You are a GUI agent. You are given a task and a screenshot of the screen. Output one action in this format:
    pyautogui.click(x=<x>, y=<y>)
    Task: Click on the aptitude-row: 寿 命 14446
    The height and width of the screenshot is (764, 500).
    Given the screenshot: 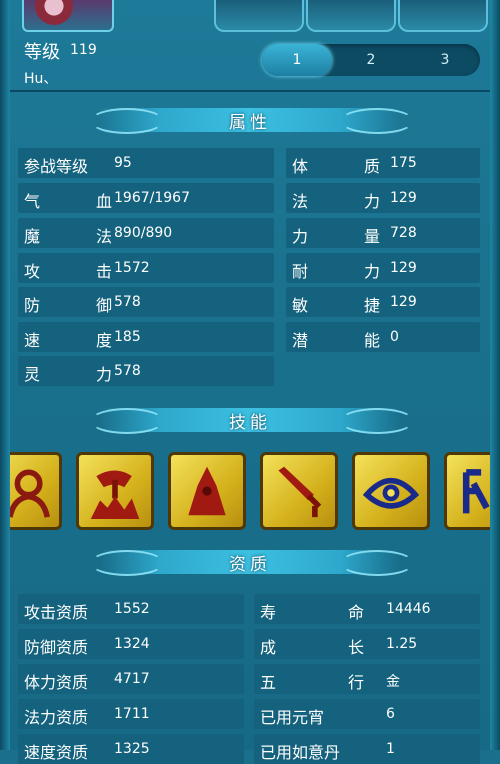 What is the action you would take?
    pyautogui.click(x=367, y=609)
    